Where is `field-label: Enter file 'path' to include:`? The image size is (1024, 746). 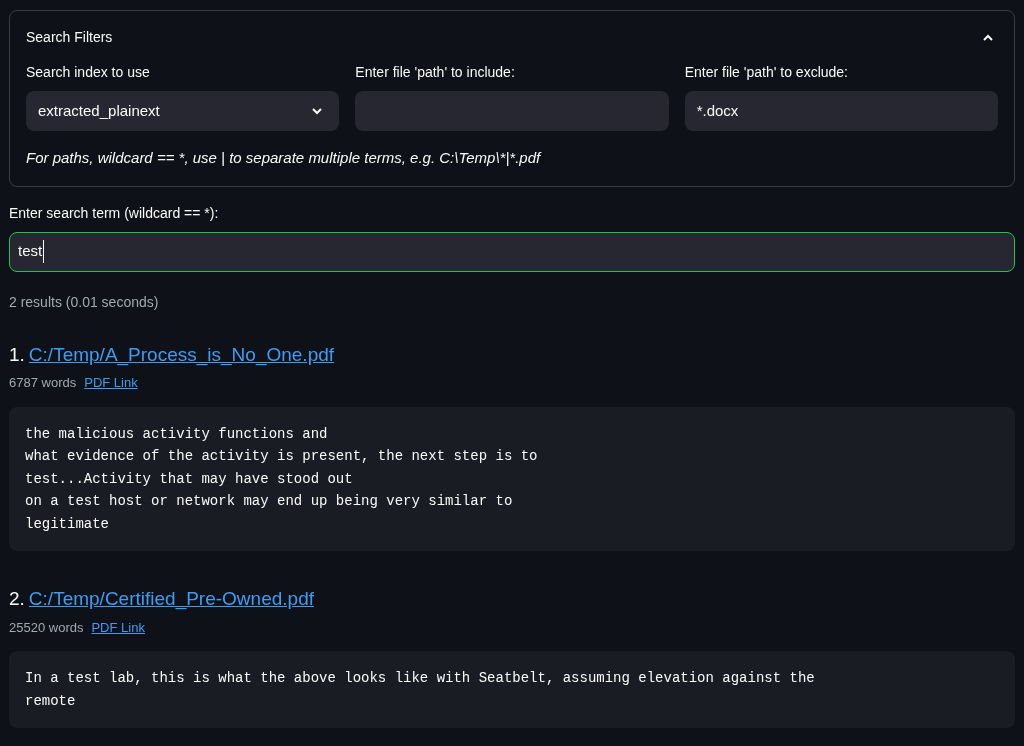 field-label: Enter file 'path' to include: is located at coordinates (435, 72).